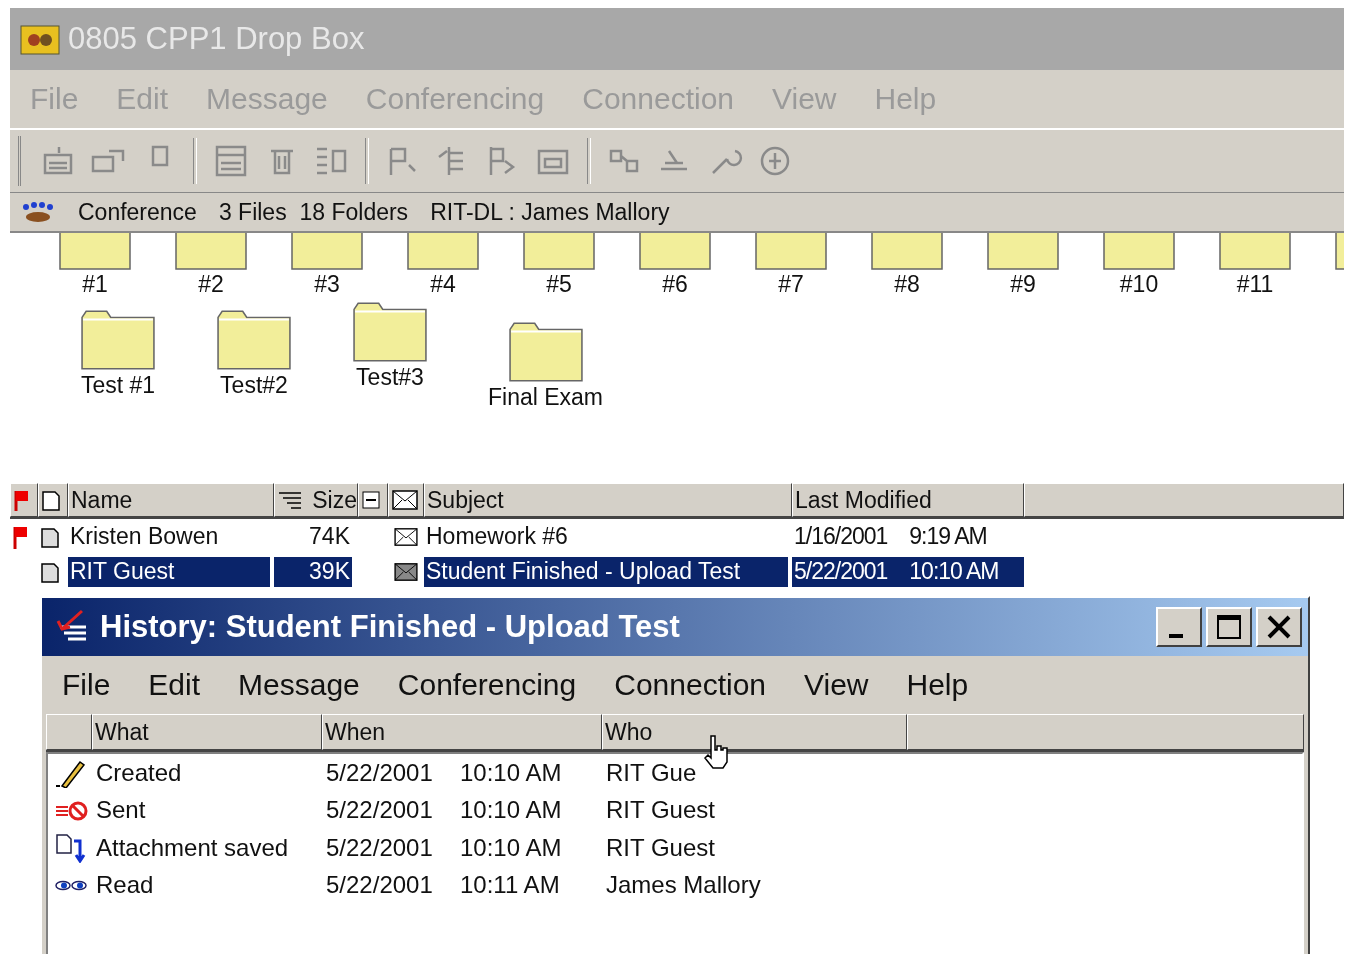  Describe the element at coordinates (327, 284) in the screenshot. I see `folder-label: #3` at that location.